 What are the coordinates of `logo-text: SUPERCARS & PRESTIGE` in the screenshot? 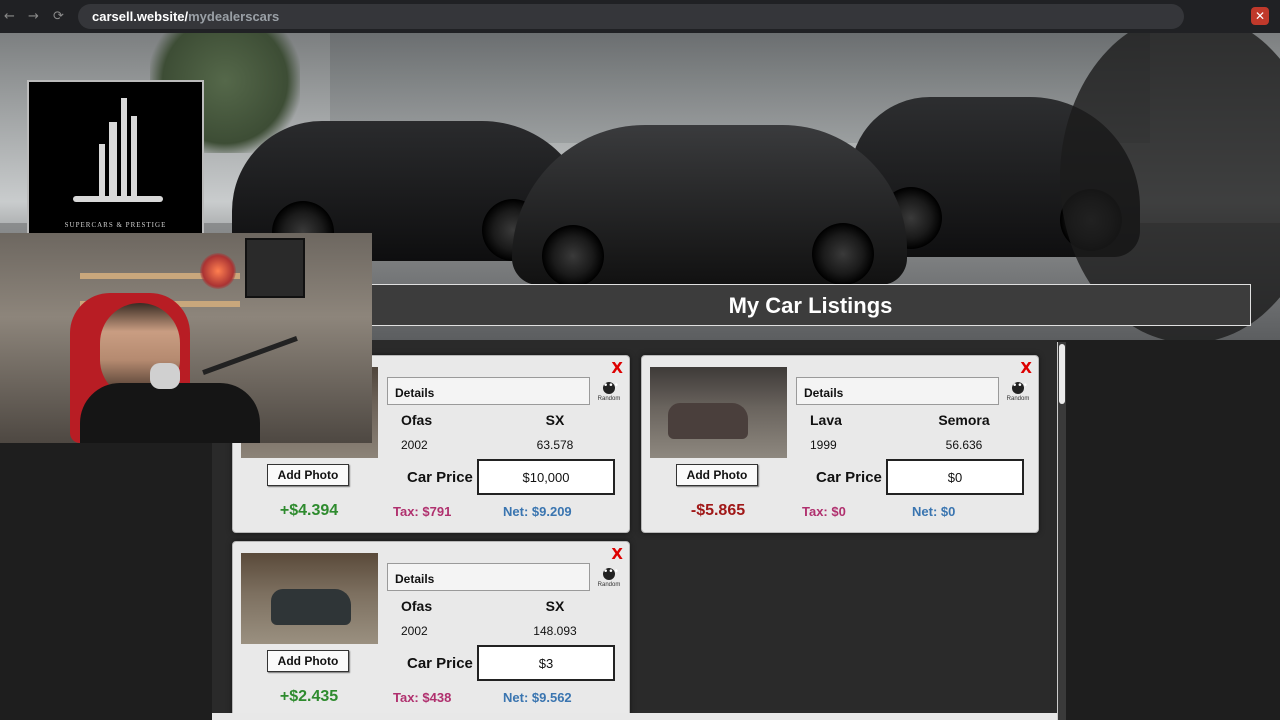 It's located at (115, 225).